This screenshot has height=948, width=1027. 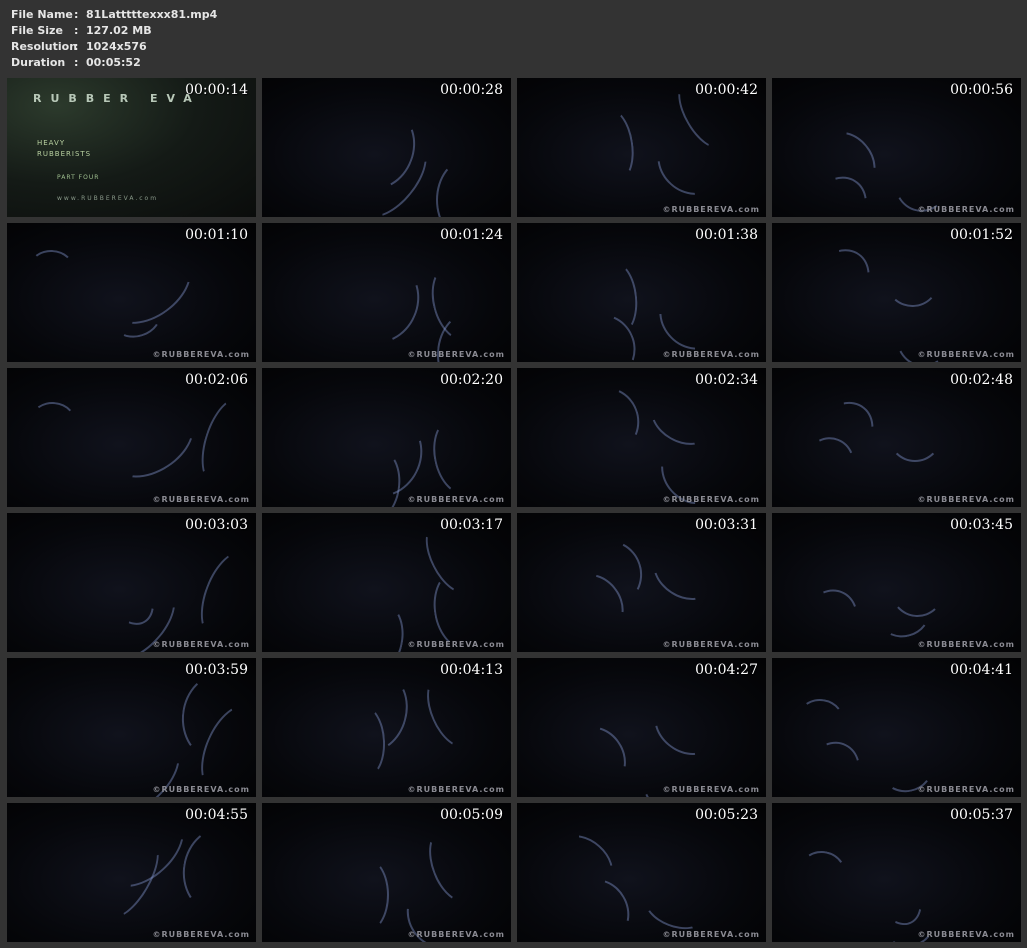 I want to click on video-thumbnail: ©RUBBEREVA.com 00:02:06, so click(x=131, y=437).